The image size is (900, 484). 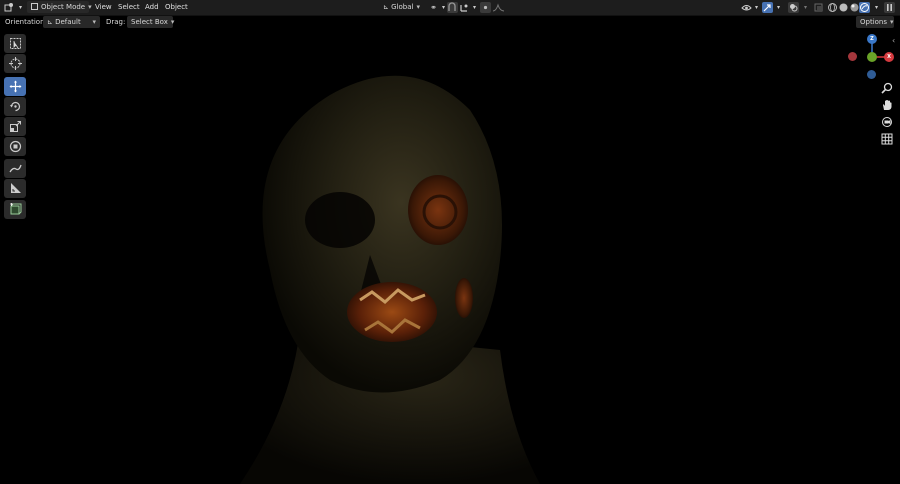 What do you see at coordinates (34, 6) in the screenshot?
I see `mode-icon` at bounding box center [34, 6].